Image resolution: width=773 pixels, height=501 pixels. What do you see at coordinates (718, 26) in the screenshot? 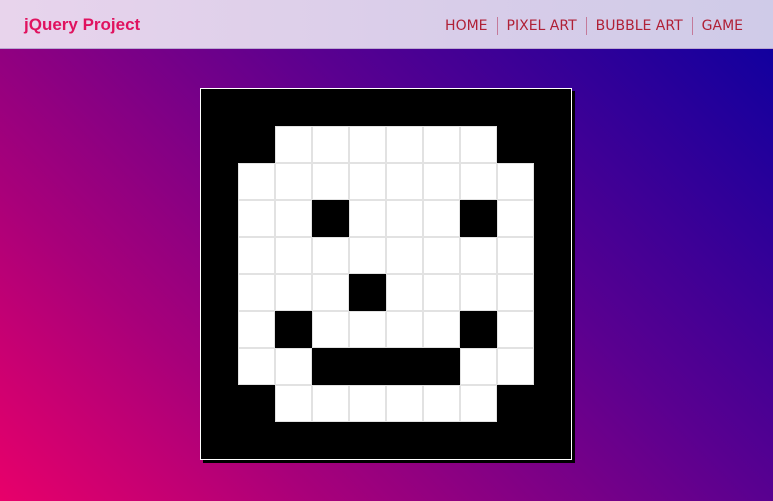
I see `nav-game: GAME` at bounding box center [718, 26].